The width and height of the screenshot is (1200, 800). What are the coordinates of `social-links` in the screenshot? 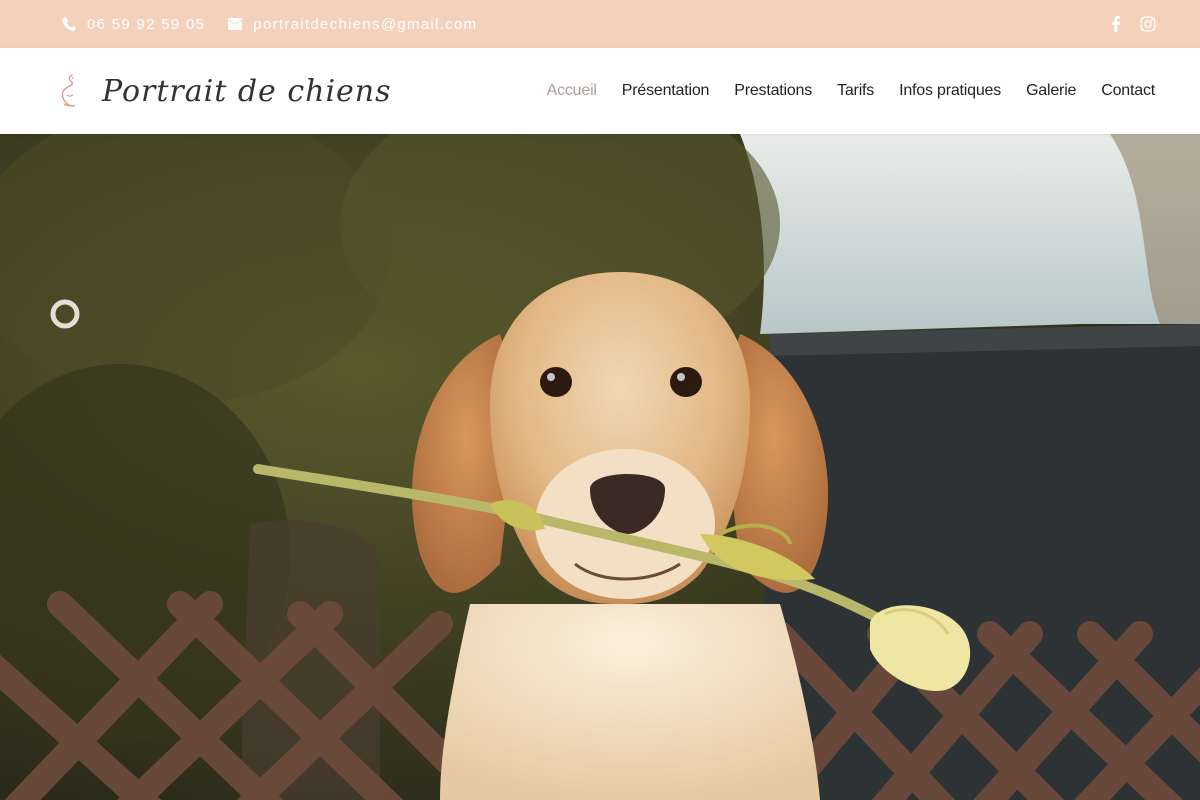 It's located at (1132, 24).